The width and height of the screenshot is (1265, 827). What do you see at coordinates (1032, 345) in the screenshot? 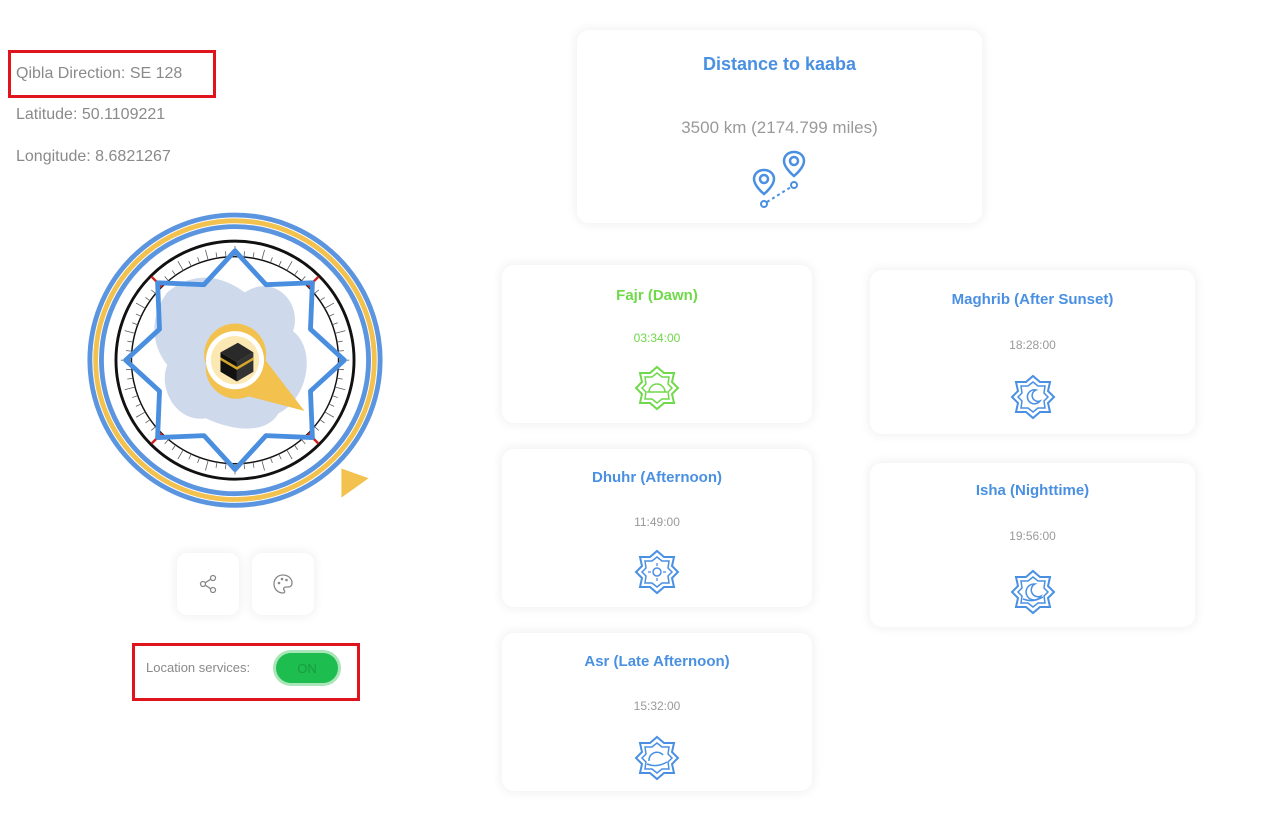
I see `prayer-time: 18:28:00` at bounding box center [1032, 345].